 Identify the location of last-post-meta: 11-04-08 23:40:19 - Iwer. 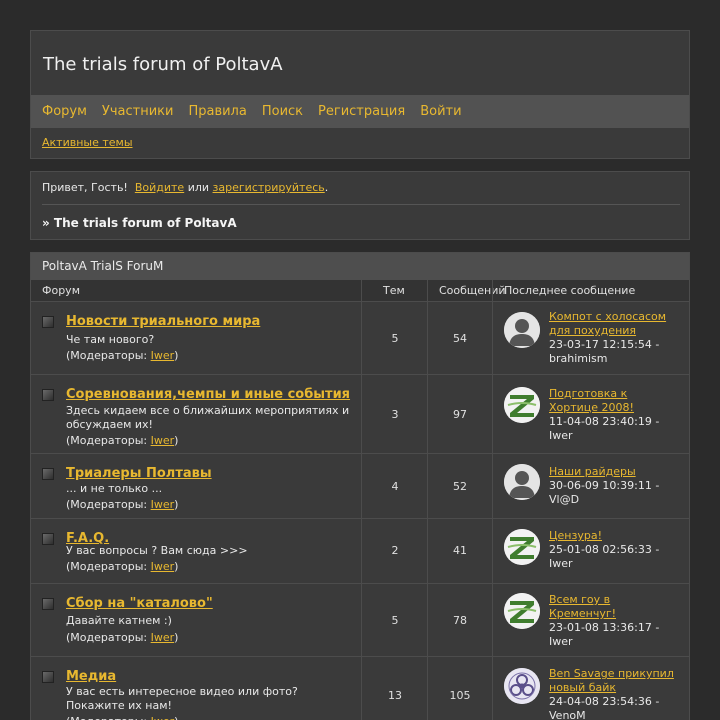
(604, 428).